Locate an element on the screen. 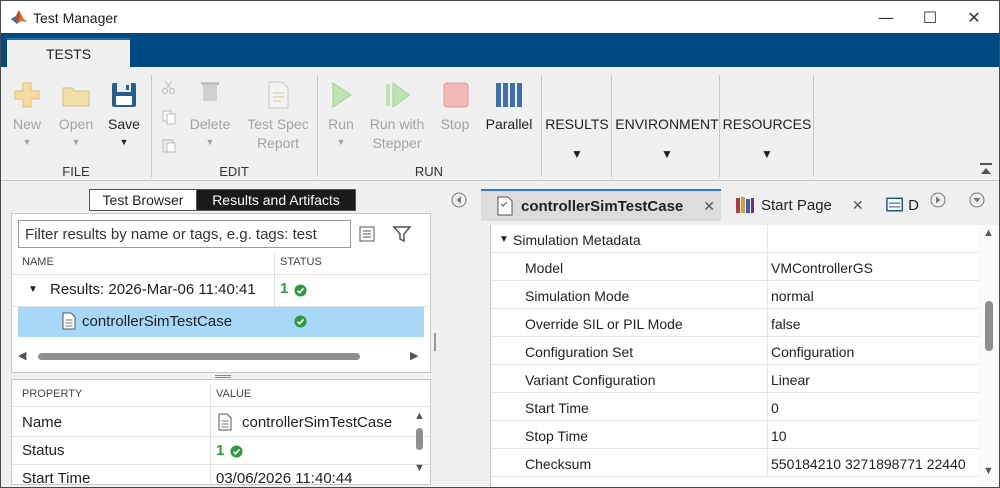 Image resolution: width=1000 pixels, height=488 pixels. tab-controller-sim-test-case: controllerSimTestCase ✕ is located at coordinates (601, 205).